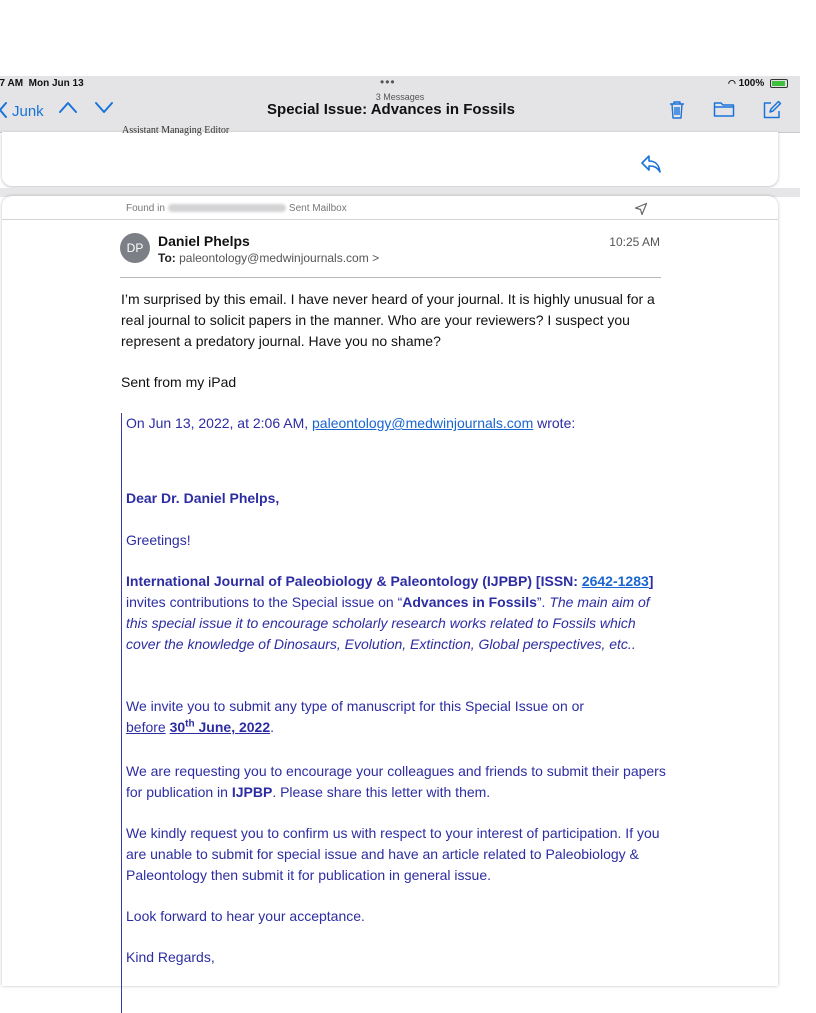 This screenshot has width=816, height=1013. I want to click on deadline-date: 30th June, 2022, so click(220, 727).